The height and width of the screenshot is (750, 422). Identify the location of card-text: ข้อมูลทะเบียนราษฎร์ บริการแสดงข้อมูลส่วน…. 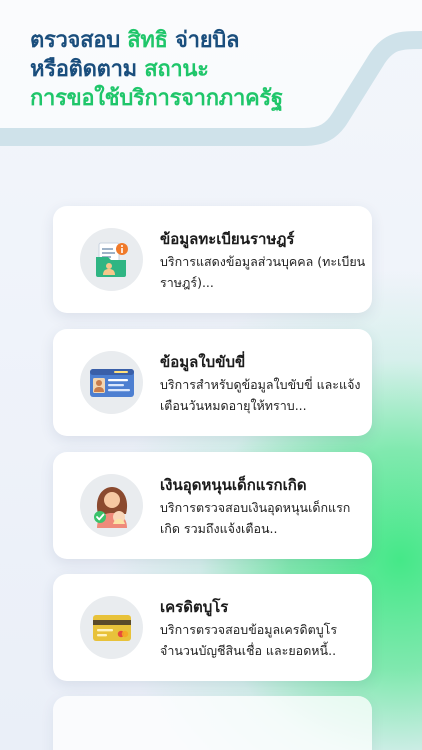
(263, 260).